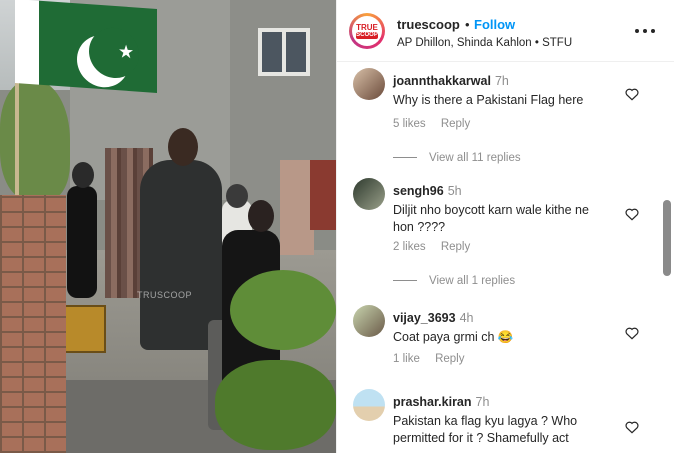  I want to click on brick-wall, so click(33, 324).